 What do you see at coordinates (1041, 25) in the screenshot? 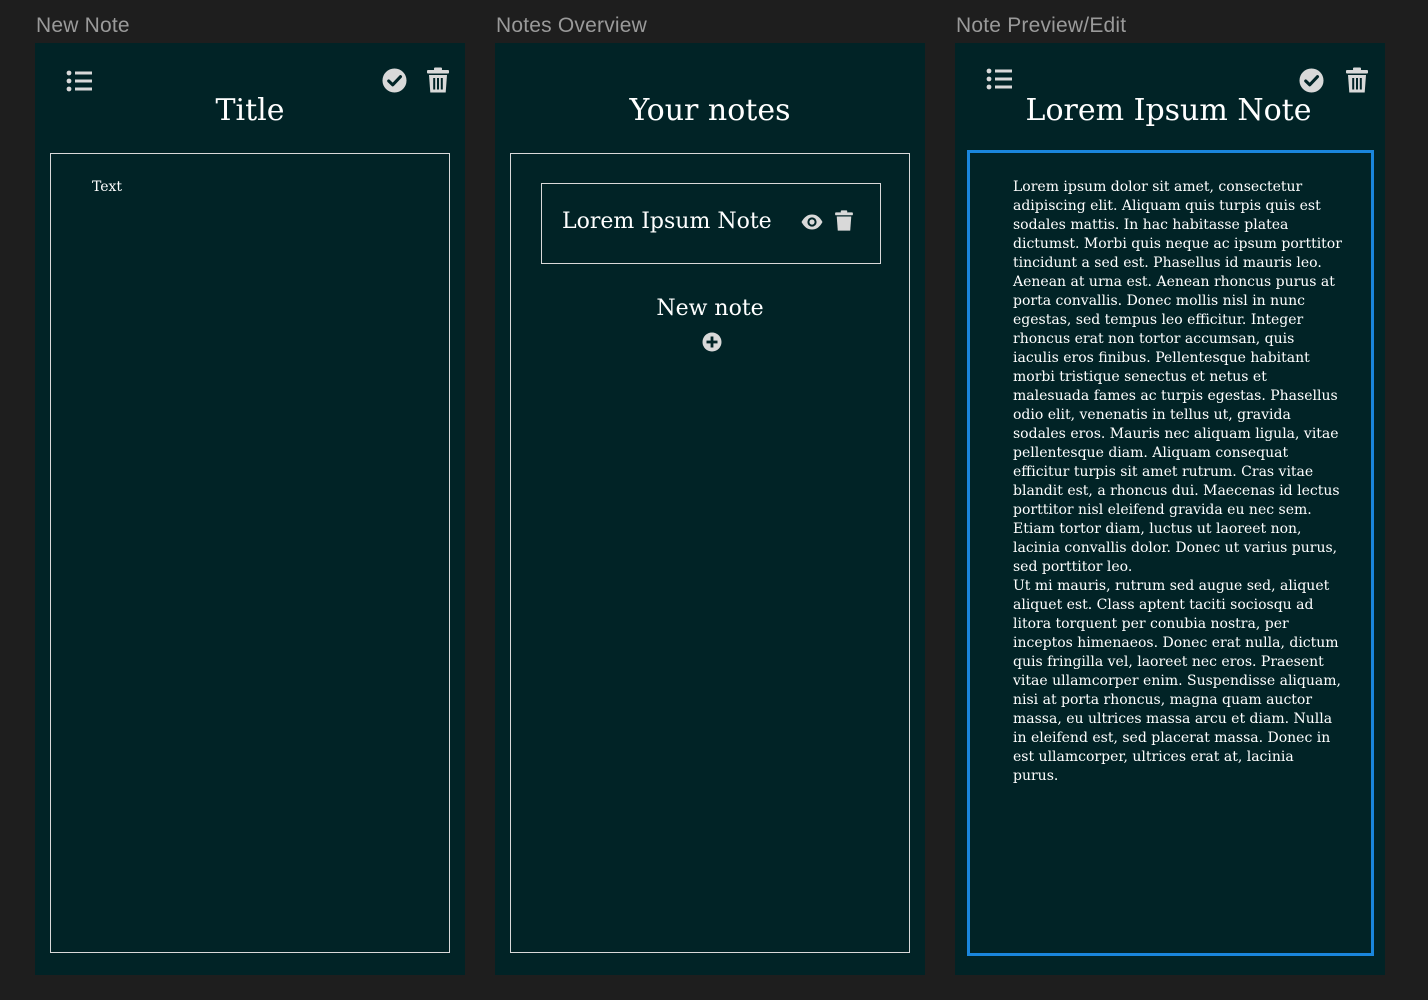
I see `frame-label-note-preview: Note Preview/Edit` at bounding box center [1041, 25].